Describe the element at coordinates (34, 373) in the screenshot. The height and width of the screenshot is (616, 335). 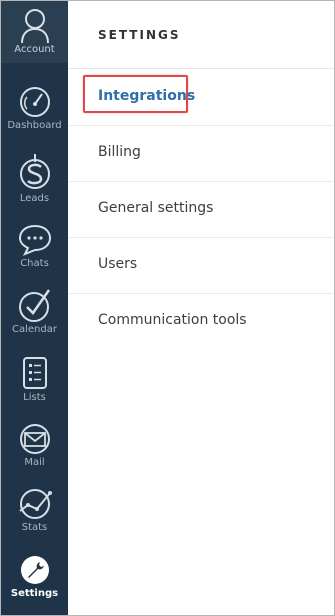
I see `list-icon` at that location.